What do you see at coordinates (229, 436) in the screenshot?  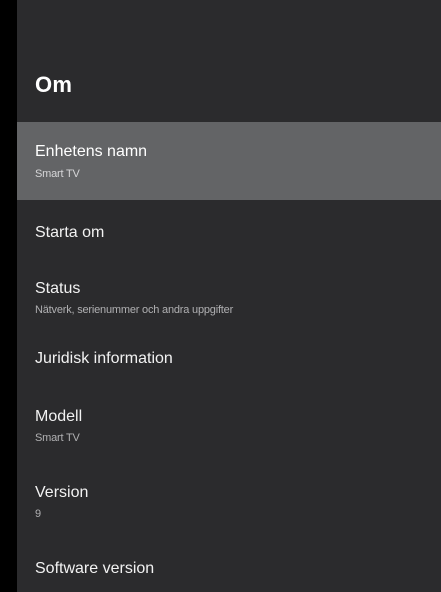 I see `list-item-model: Modell Smart TV` at bounding box center [229, 436].